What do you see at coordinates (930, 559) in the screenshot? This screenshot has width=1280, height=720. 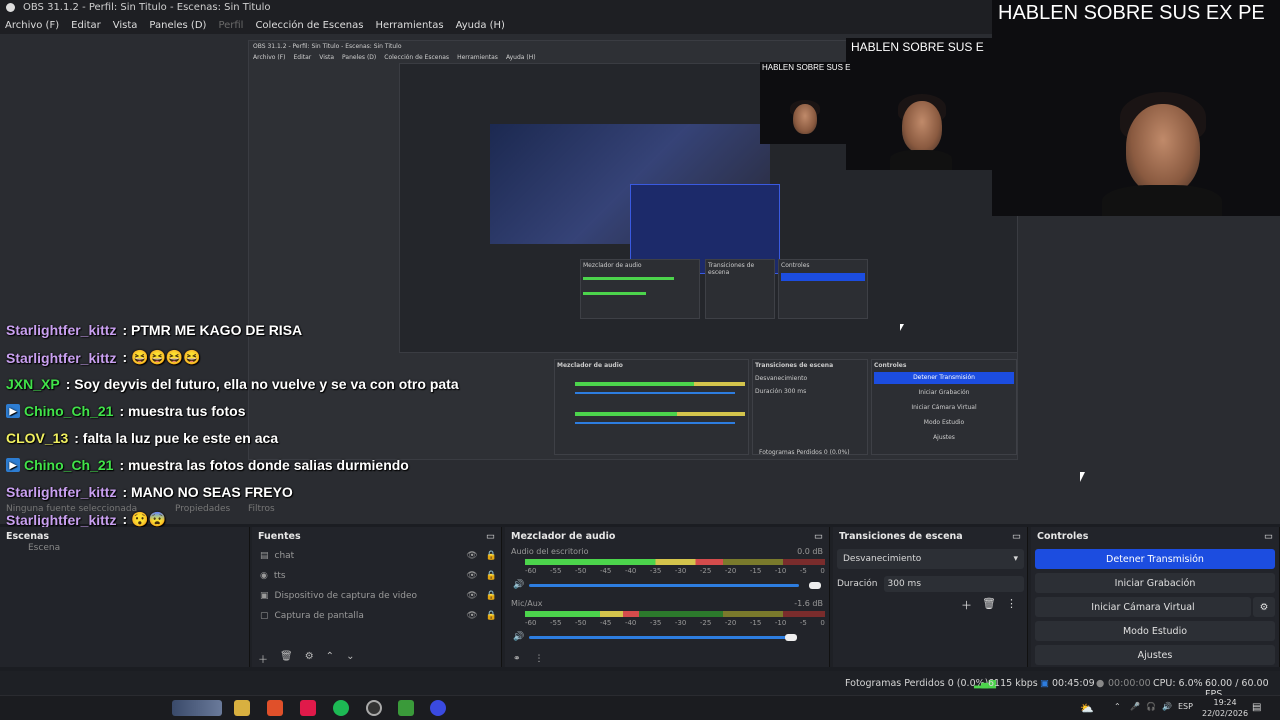 I see `transition-select: Desvanecimiento ▾` at bounding box center [930, 559].